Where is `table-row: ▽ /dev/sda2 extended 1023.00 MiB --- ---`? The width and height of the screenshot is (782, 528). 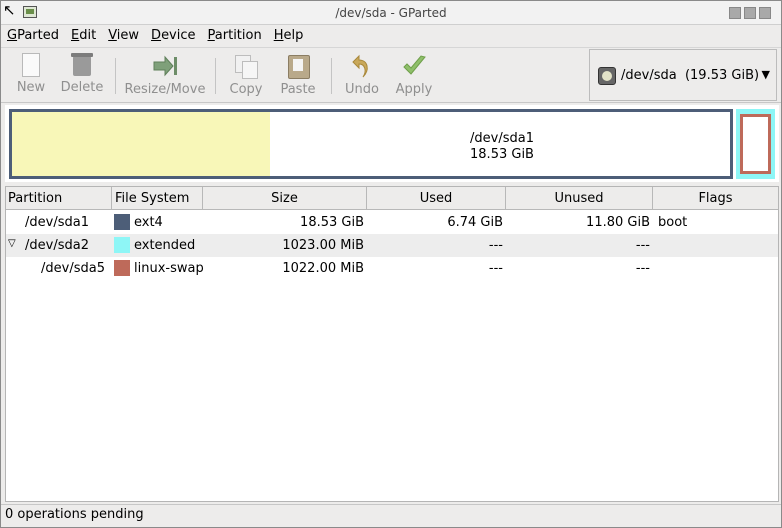
table-row: ▽ /dev/sda2 extended 1023.00 MiB --- --- is located at coordinates (392, 245).